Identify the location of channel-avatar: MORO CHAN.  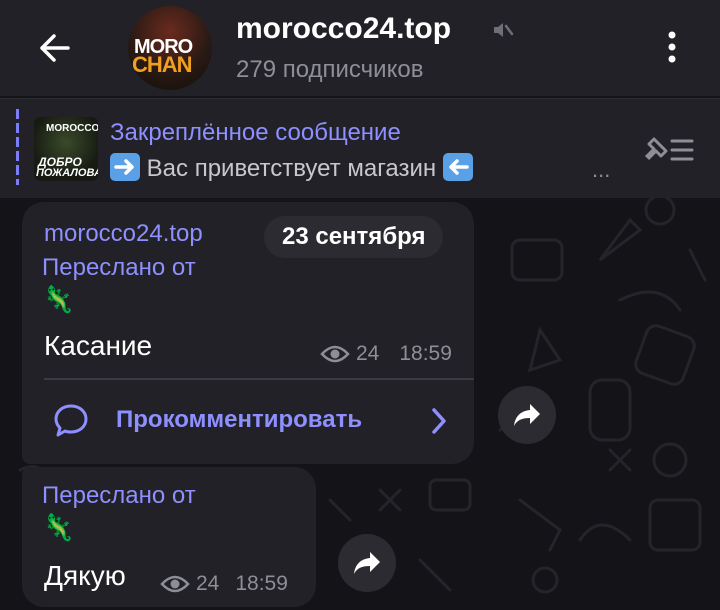
(170, 48).